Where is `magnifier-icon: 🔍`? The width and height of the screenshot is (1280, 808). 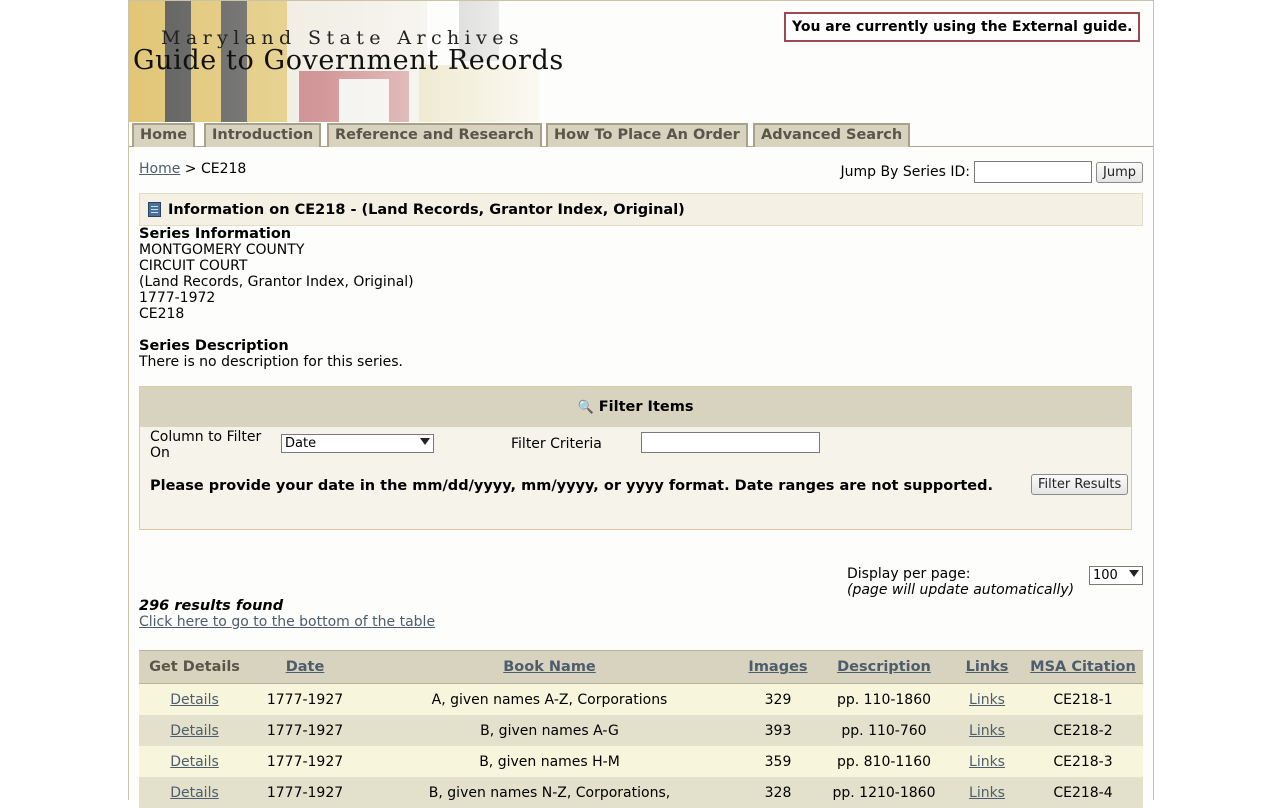 magnifier-icon: 🔍 is located at coordinates (585, 407).